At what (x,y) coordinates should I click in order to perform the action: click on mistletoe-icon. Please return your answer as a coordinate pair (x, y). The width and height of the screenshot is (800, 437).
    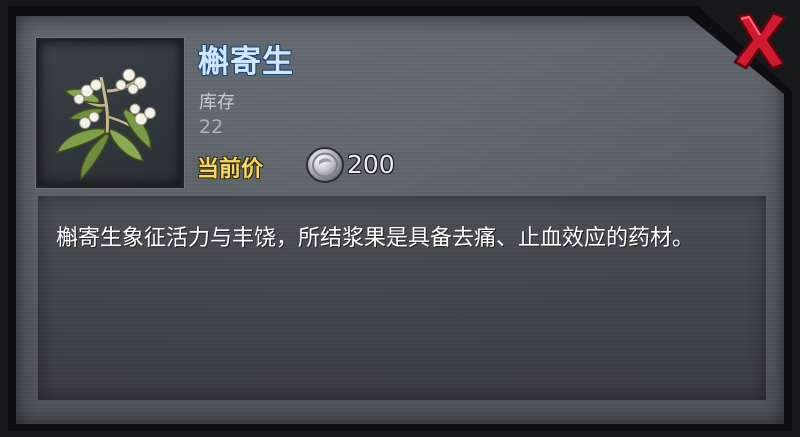
    Looking at the image, I should click on (105, 124).